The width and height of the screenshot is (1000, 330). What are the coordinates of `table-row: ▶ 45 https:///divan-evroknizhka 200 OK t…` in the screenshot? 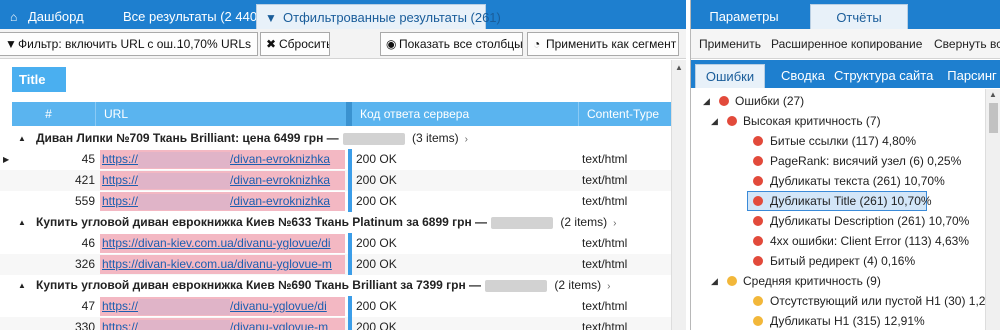 It's located at (343, 159).